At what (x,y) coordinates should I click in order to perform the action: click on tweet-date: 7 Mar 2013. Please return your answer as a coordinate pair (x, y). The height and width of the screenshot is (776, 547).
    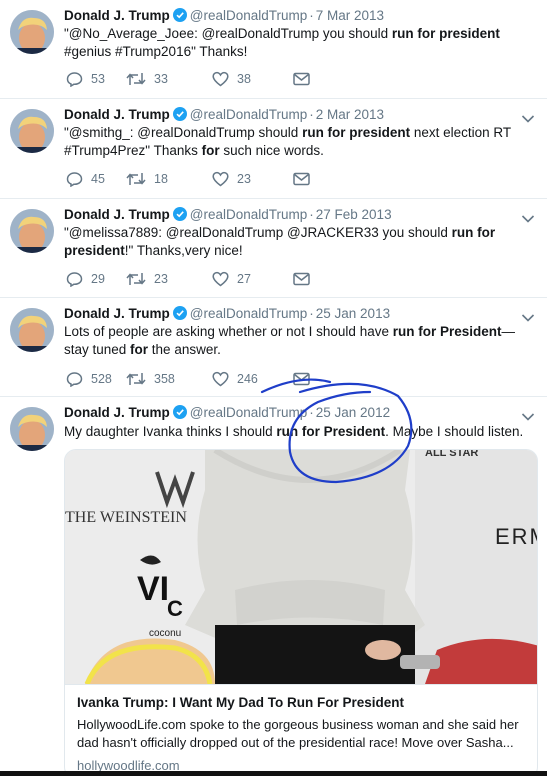
    Looking at the image, I should click on (350, 15).